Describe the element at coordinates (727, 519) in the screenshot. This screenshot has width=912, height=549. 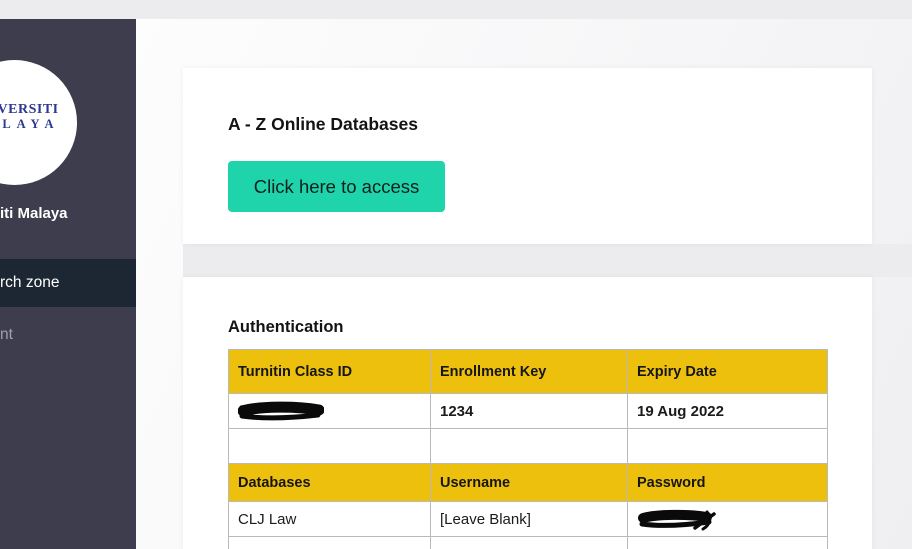
I see `password-cell` at that location.